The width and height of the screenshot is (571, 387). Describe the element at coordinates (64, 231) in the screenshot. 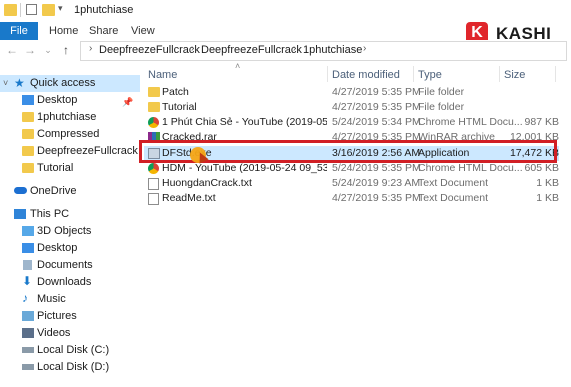

I see `nav-label: 3D Objects` at that location.